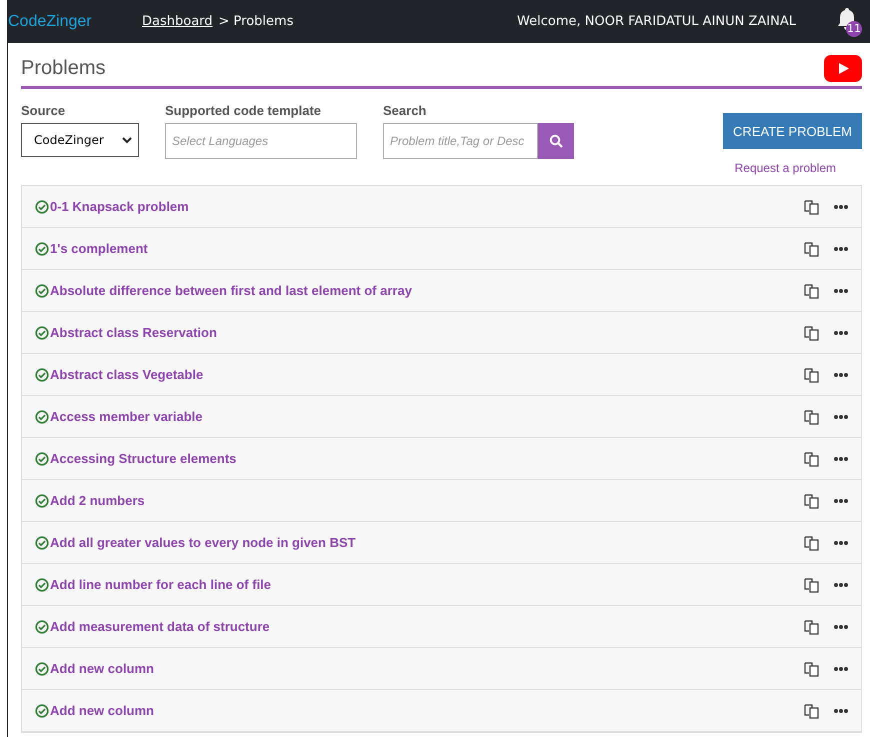 This screenshot has height=737, width=870. What do you see at coordinates (843, 68) in the screenshot?
I see `video-play-icon` at bounding box center [843, 68].